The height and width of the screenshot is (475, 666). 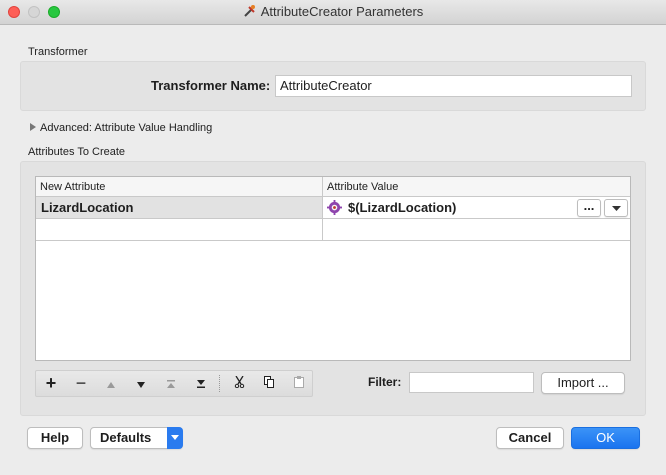 What do you see at coordinates (476, 230) in the screenshot?
I see `table-row-empty-value-cell` at bounding box center [476, 230].